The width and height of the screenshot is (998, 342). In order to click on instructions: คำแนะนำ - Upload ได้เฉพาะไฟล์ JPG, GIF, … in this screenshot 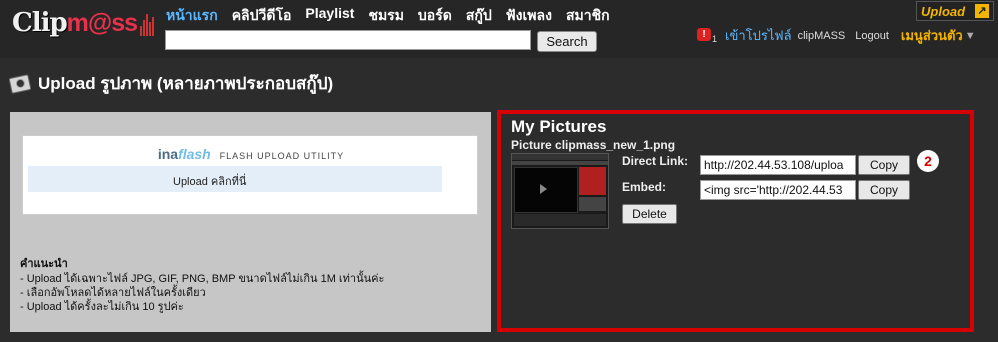, I will do `click(202, 285)`.